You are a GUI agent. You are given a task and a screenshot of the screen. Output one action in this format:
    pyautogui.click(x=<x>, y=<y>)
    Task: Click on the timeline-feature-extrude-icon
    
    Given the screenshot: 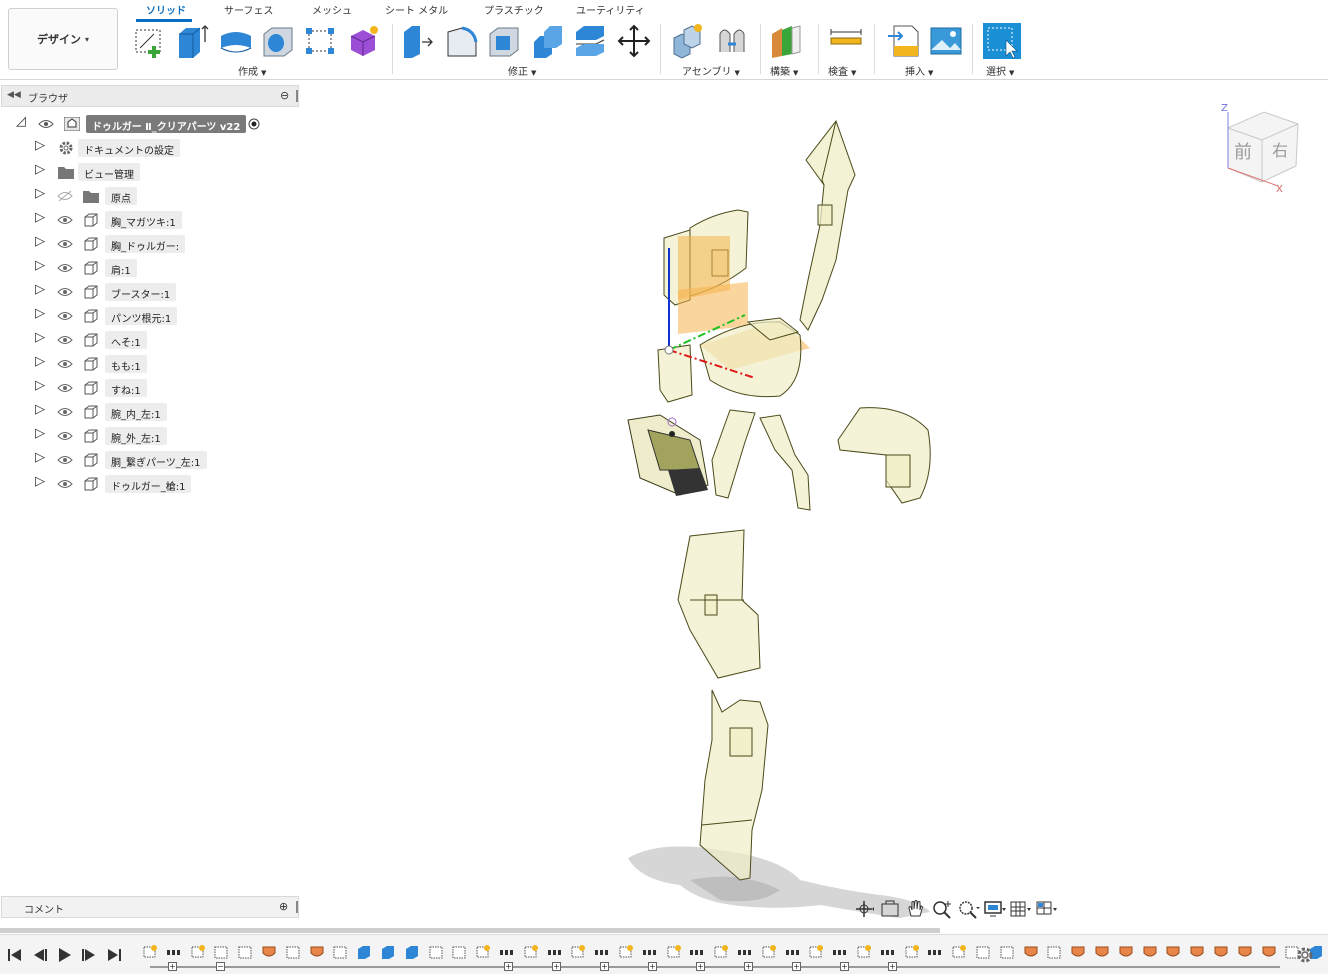 What is the action you would take?
    pyautogui.click(x=364, y=952)
    